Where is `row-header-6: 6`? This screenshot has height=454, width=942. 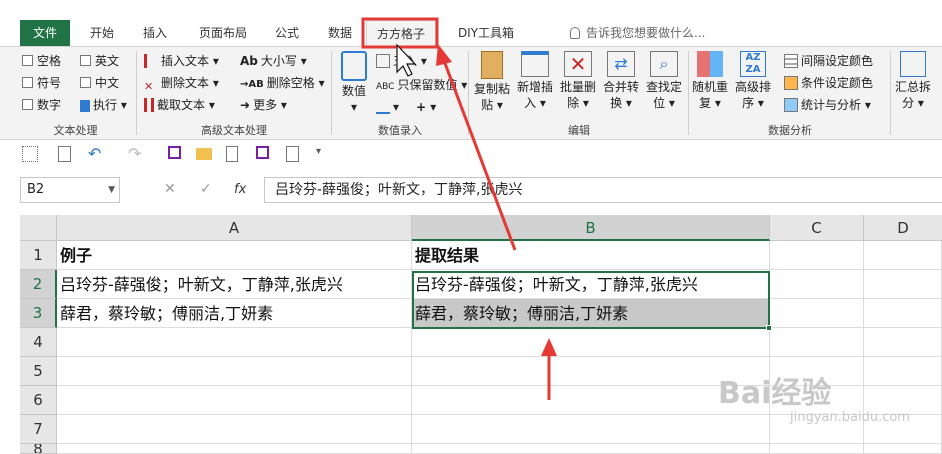 row-header-6: 6 is located at coordinates (38, 400).